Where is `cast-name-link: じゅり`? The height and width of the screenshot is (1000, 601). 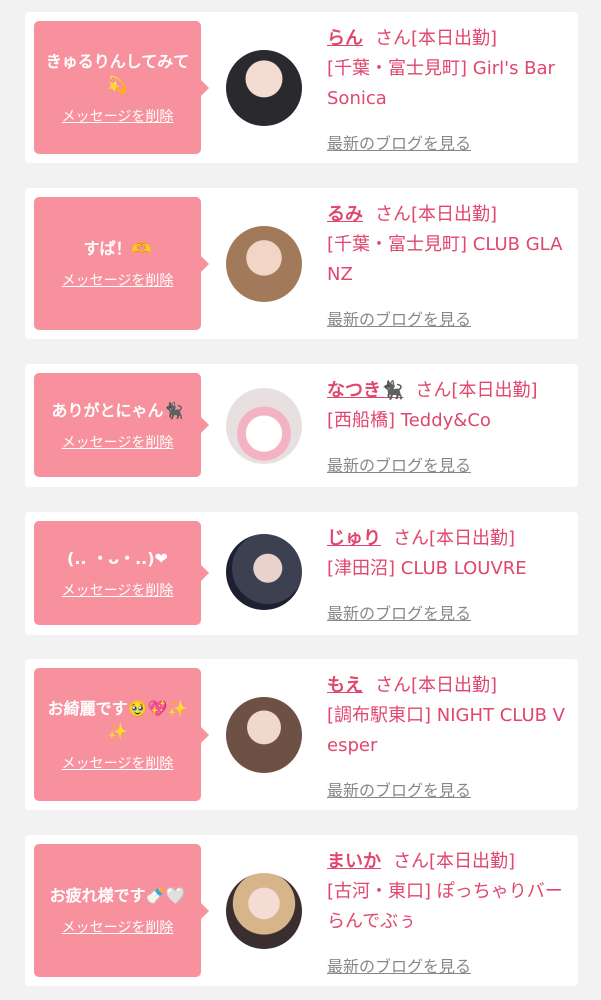
cast-name-link: じゅり is located at coordinates (354, 538).